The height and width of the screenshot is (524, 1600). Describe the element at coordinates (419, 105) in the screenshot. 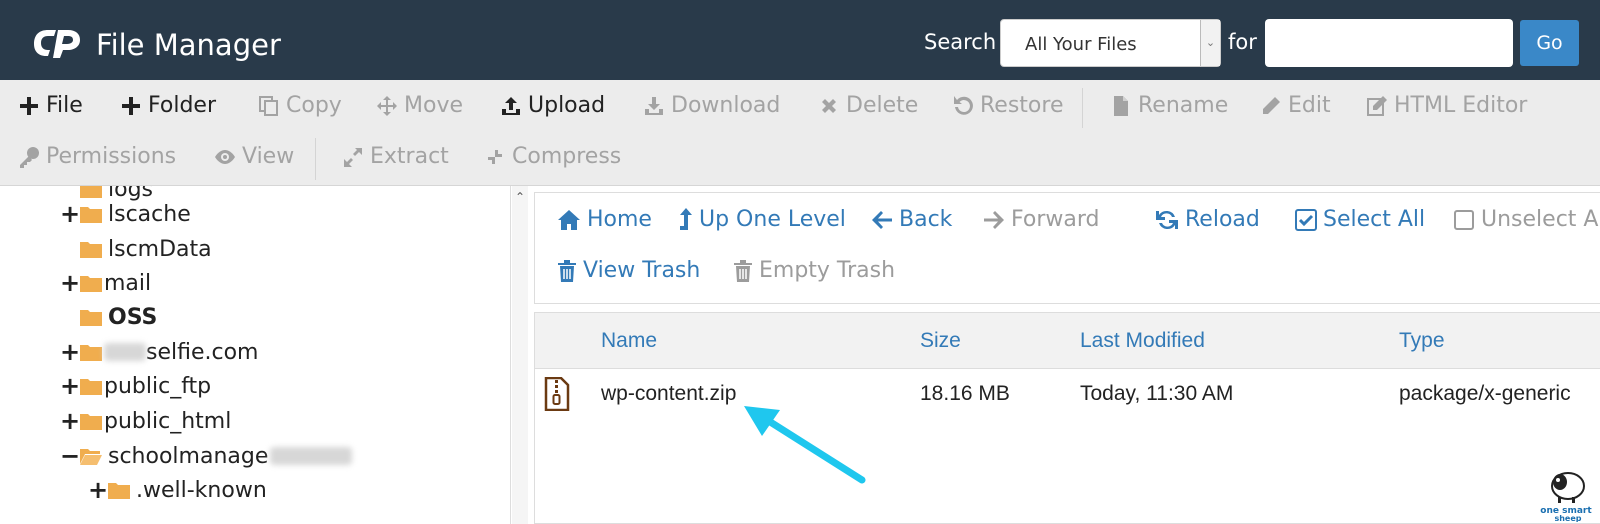

I see `move-button: Move` at that location.